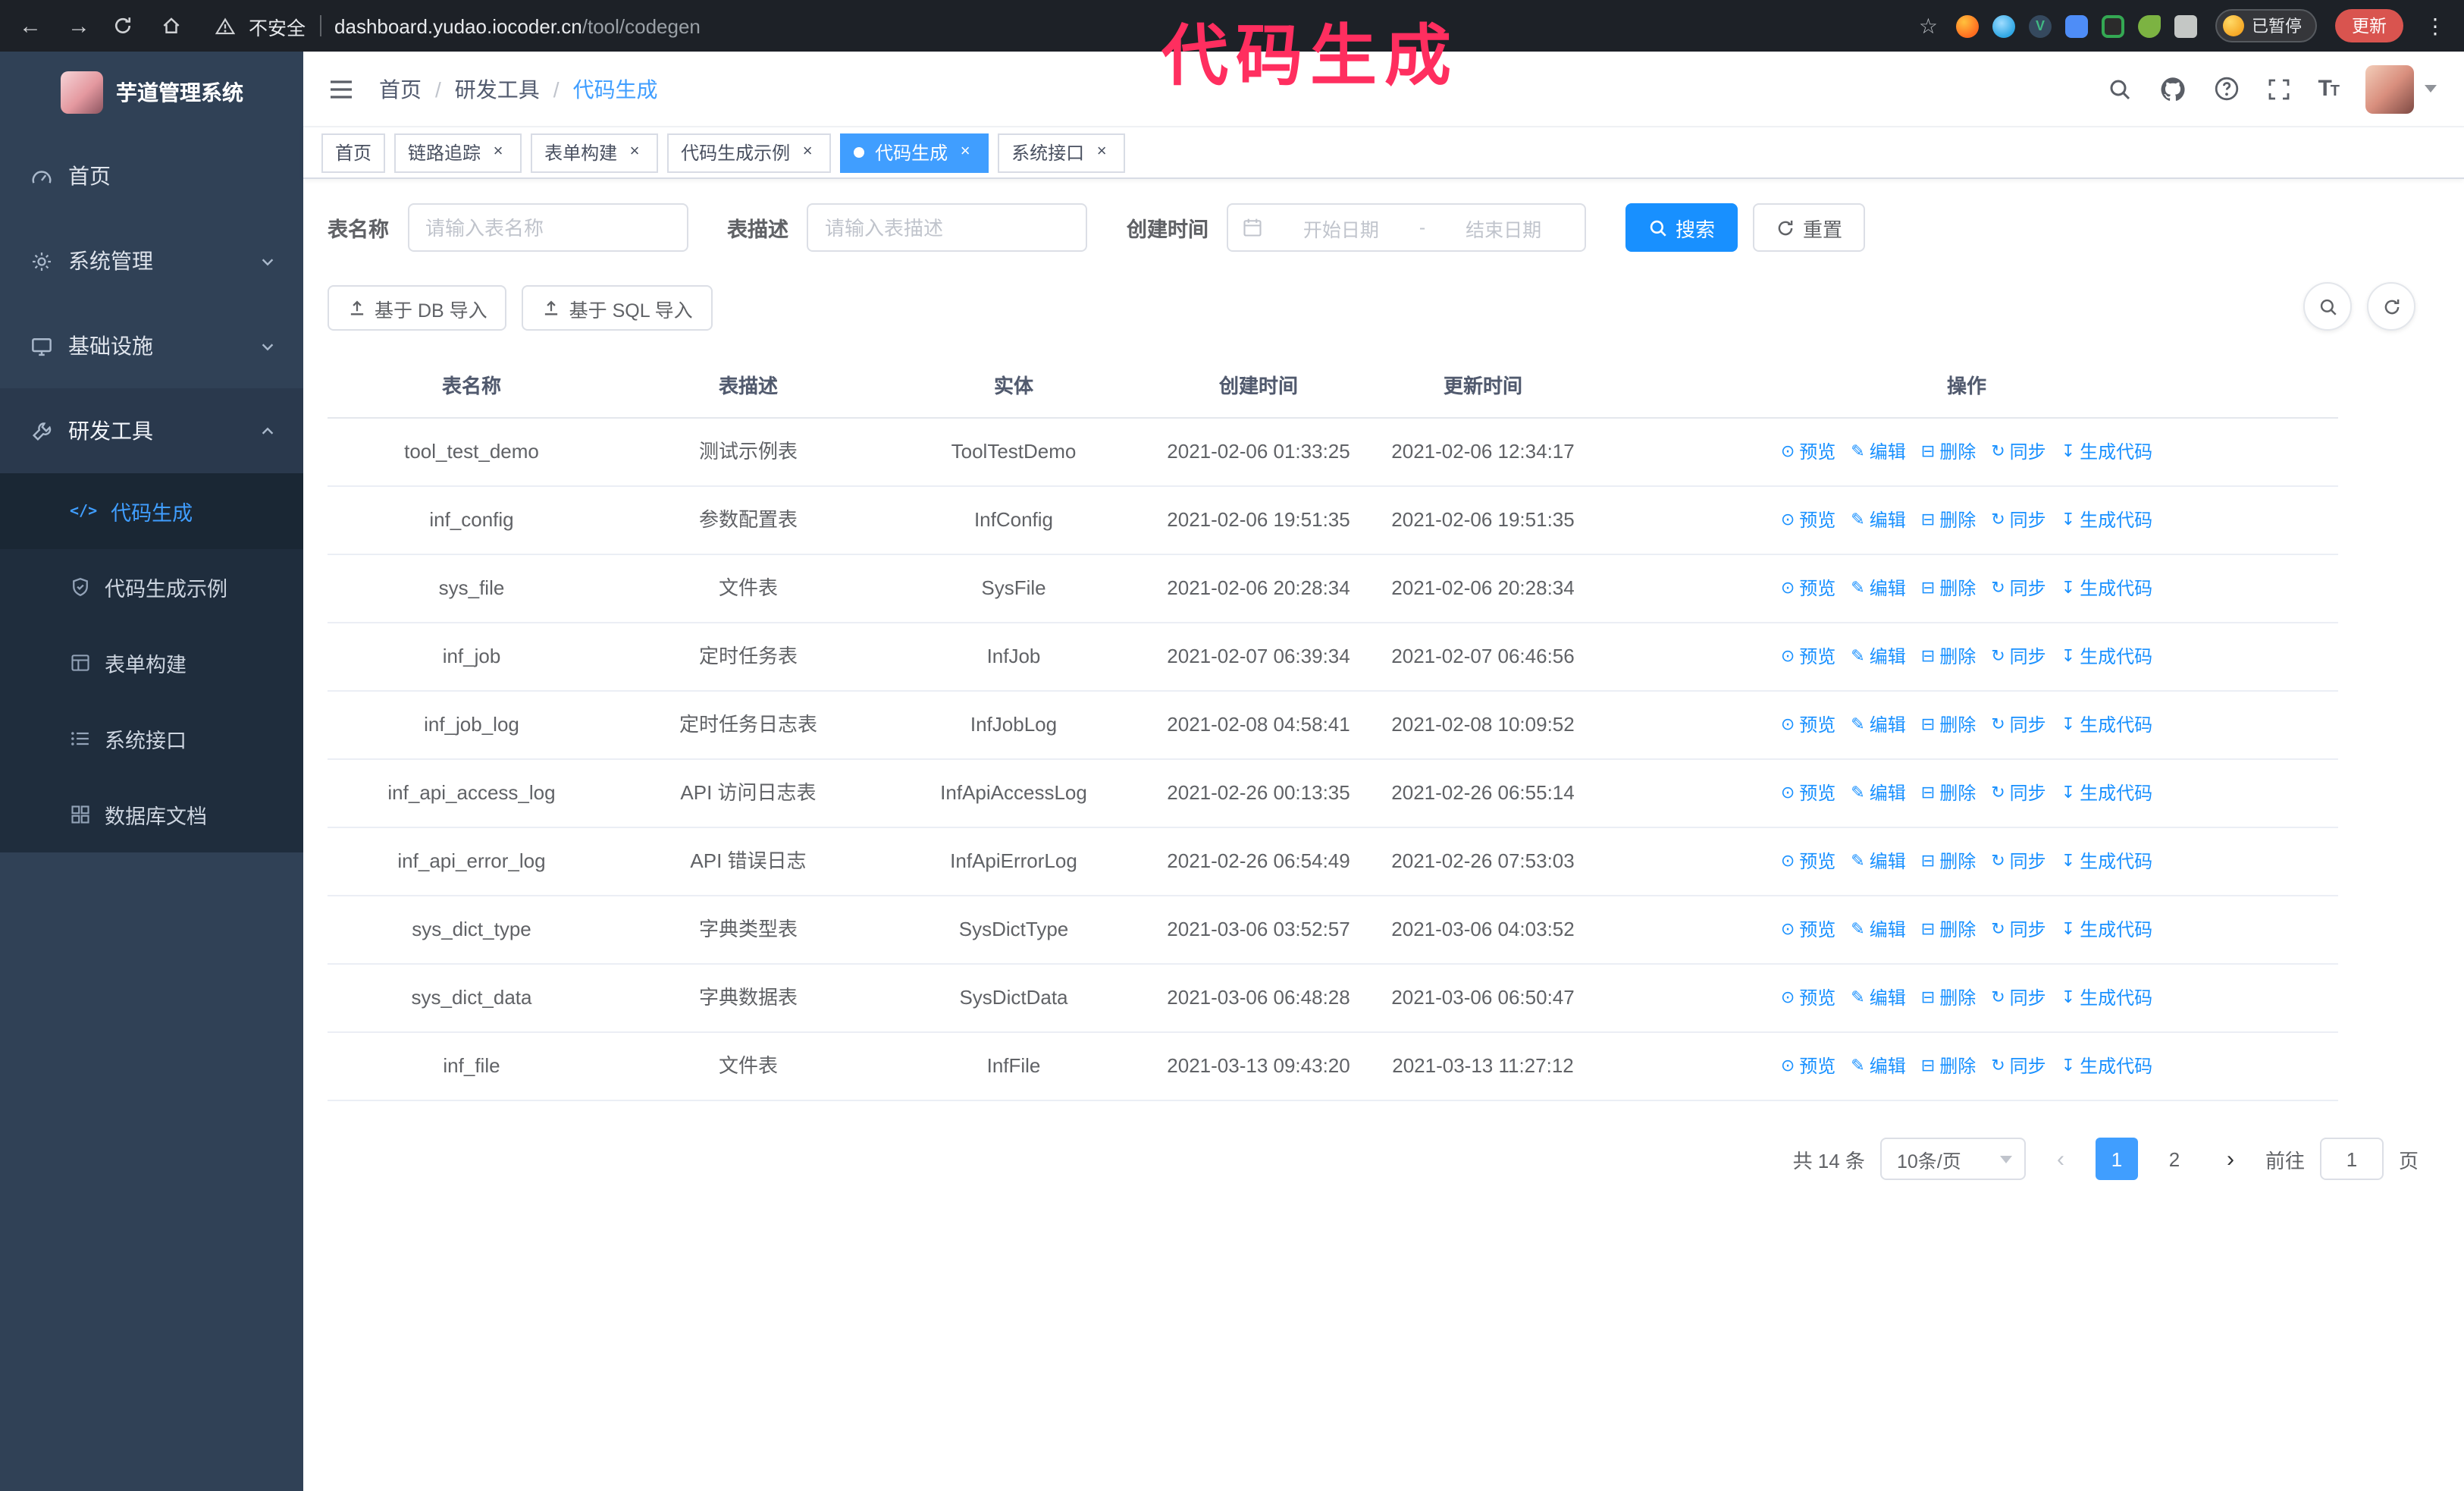  Describe the element at coordinates (617, 308) in the screenshot. I see `import-sql-button: 基于 SQL 导入` at that location.